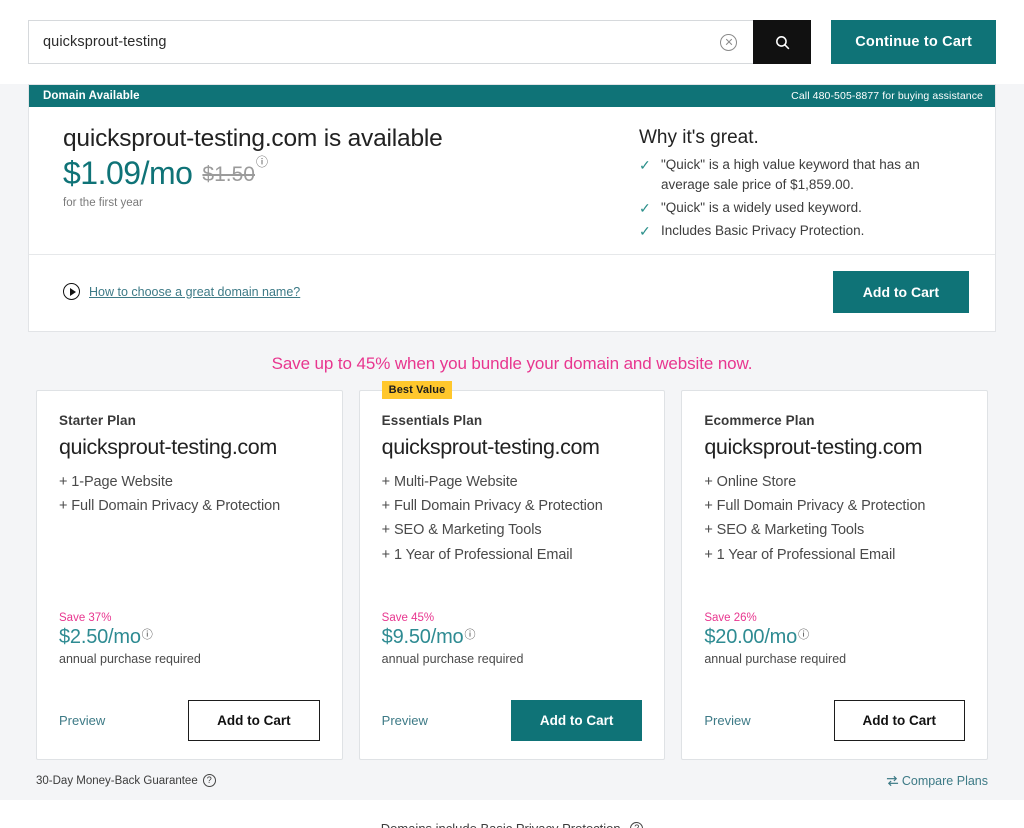  I want to click on search-icon, so click(782, 42).